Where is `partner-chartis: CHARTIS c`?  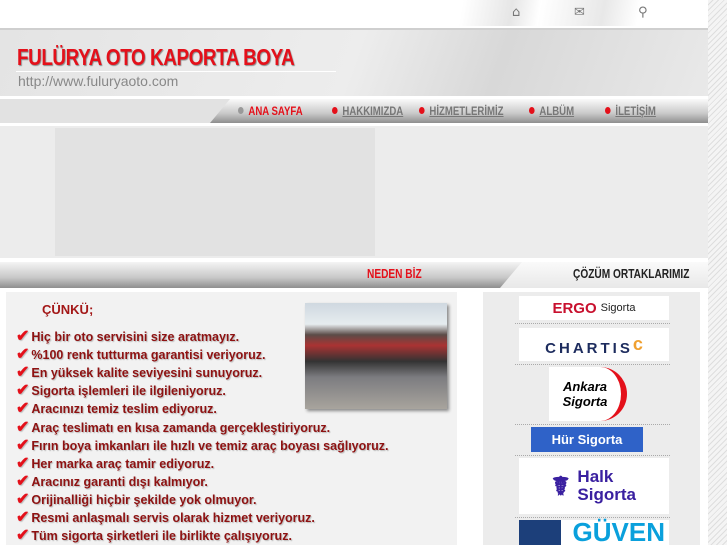 partner-chartis: CHARTIS c is located at coordinates (594, 344).